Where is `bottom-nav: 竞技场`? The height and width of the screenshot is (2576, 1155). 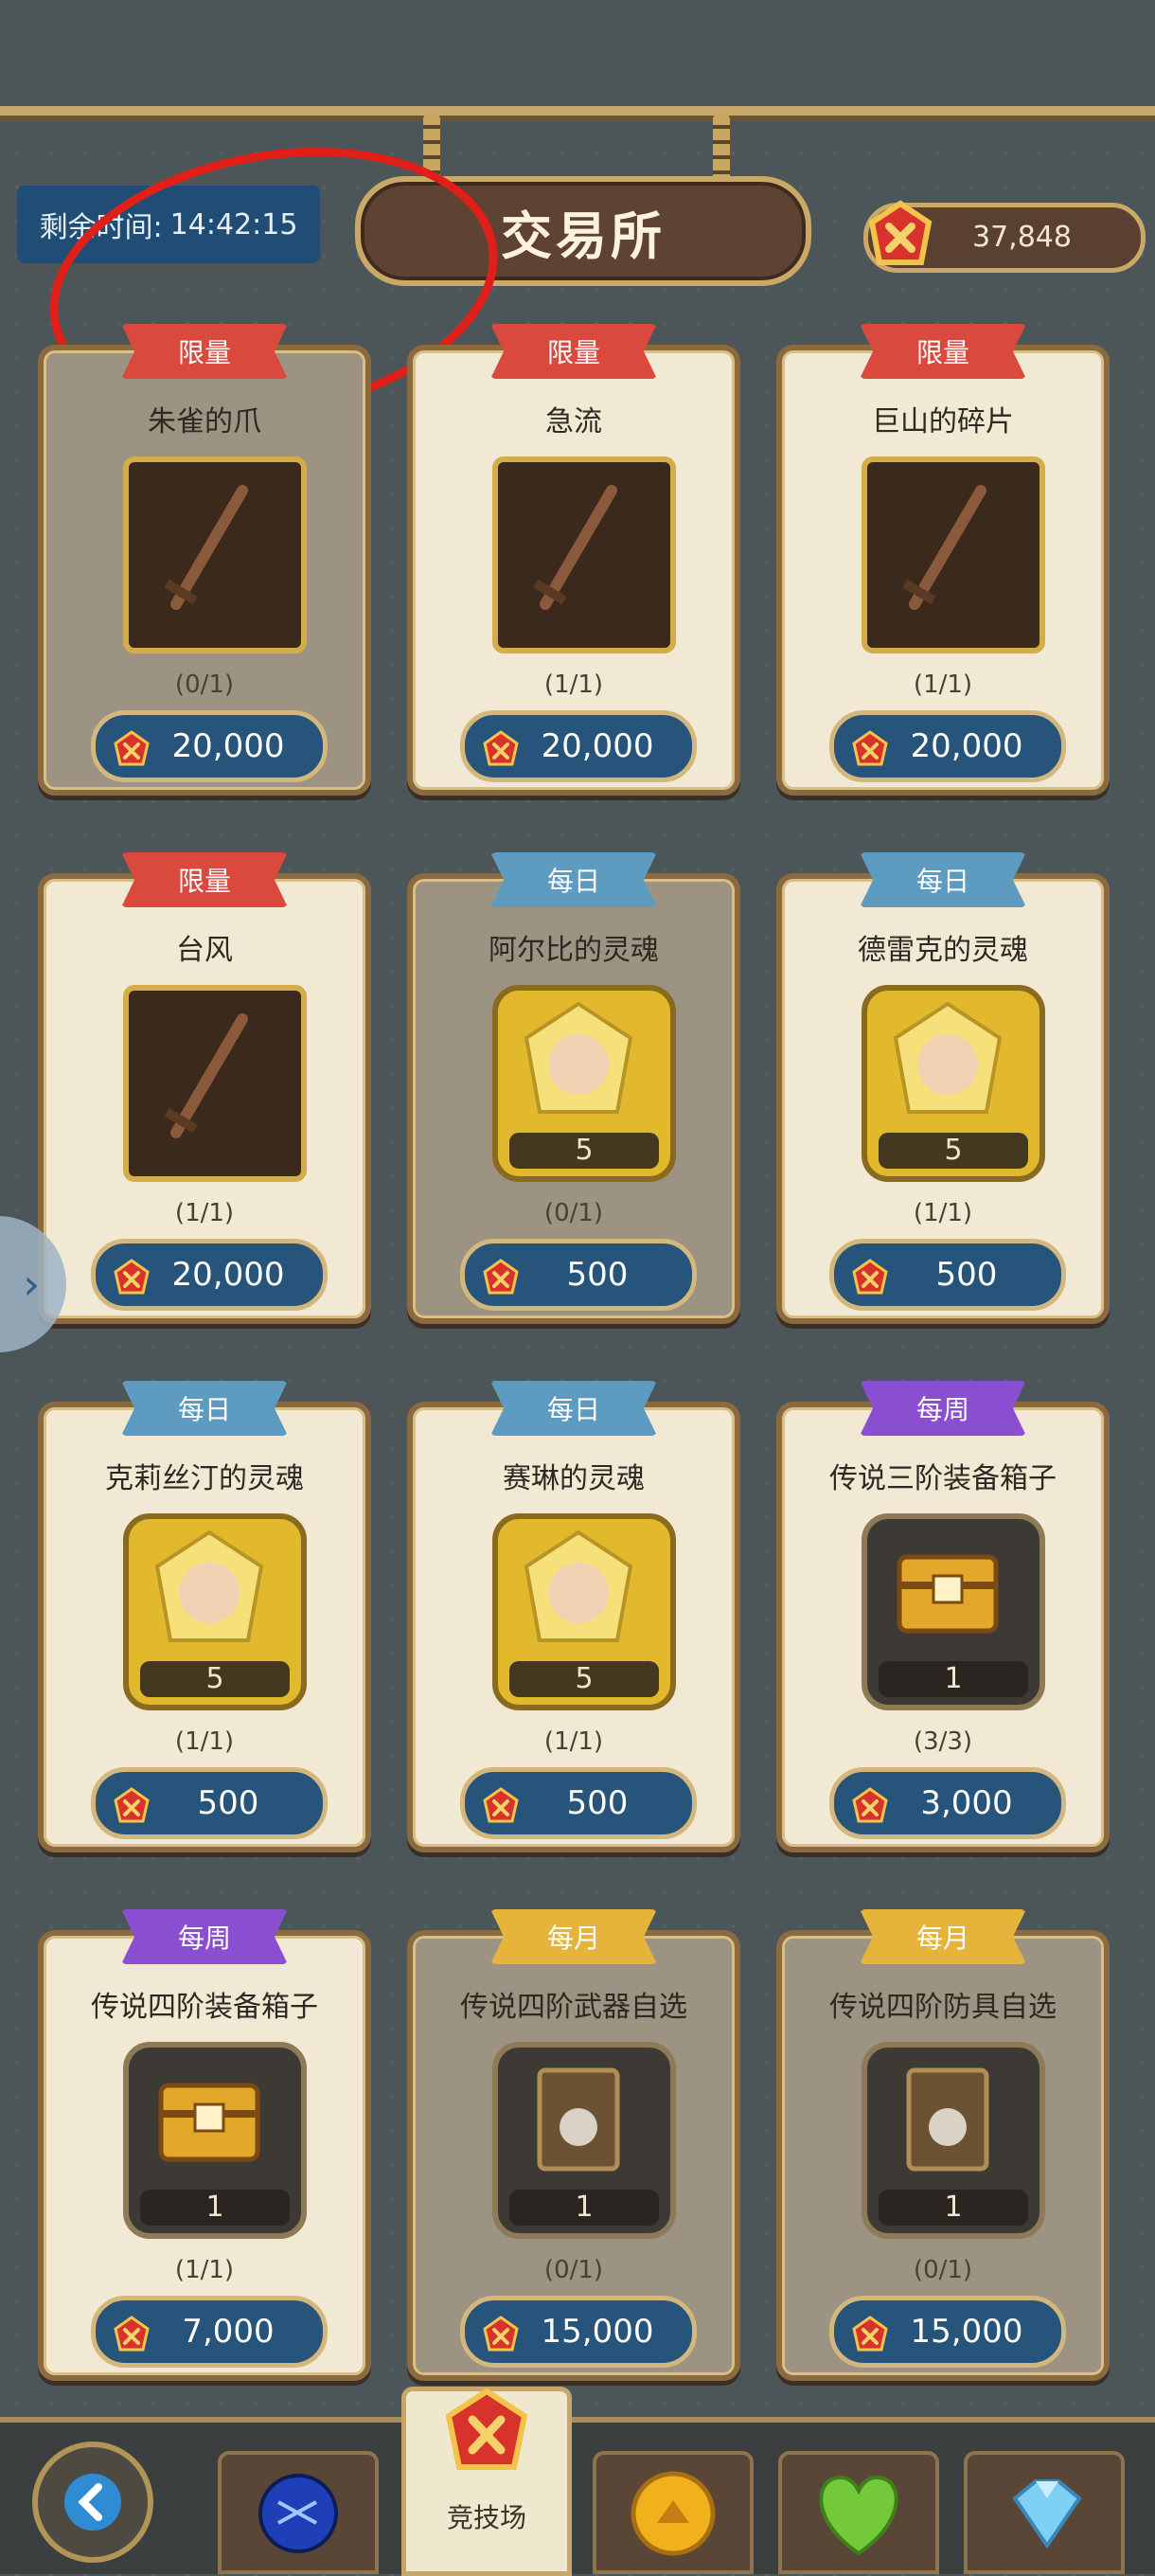
bottom-nav: 竞技场 is located at coordinates (577, 2481).